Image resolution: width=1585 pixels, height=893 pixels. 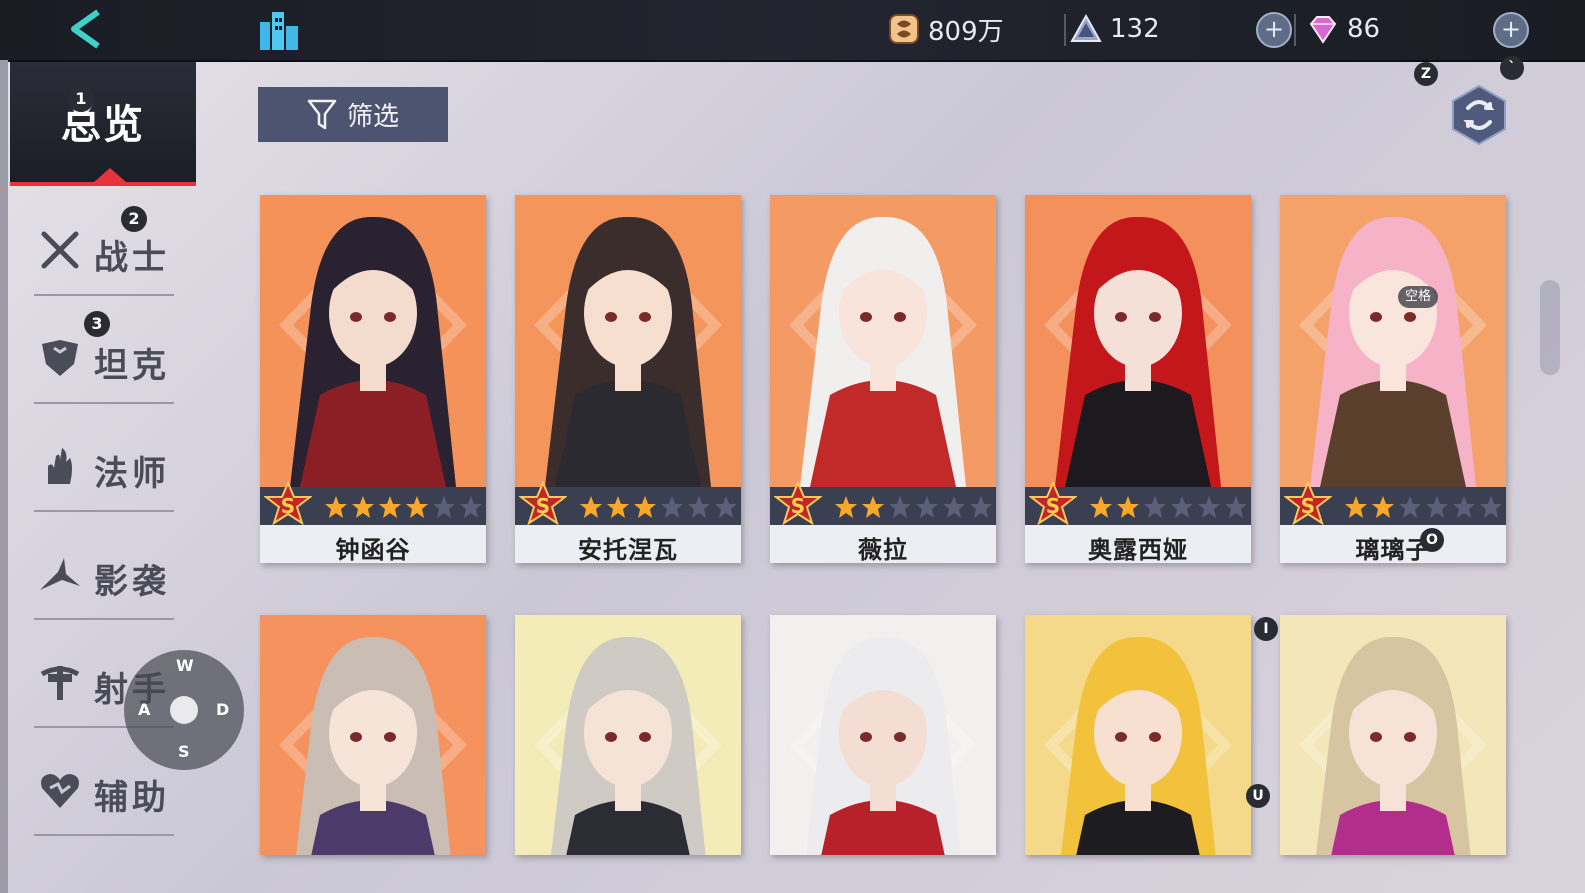 What do you see at coordinates (322, 114) in the screenshot?
I see `funnel-icon` at bounding box center [322, 114].